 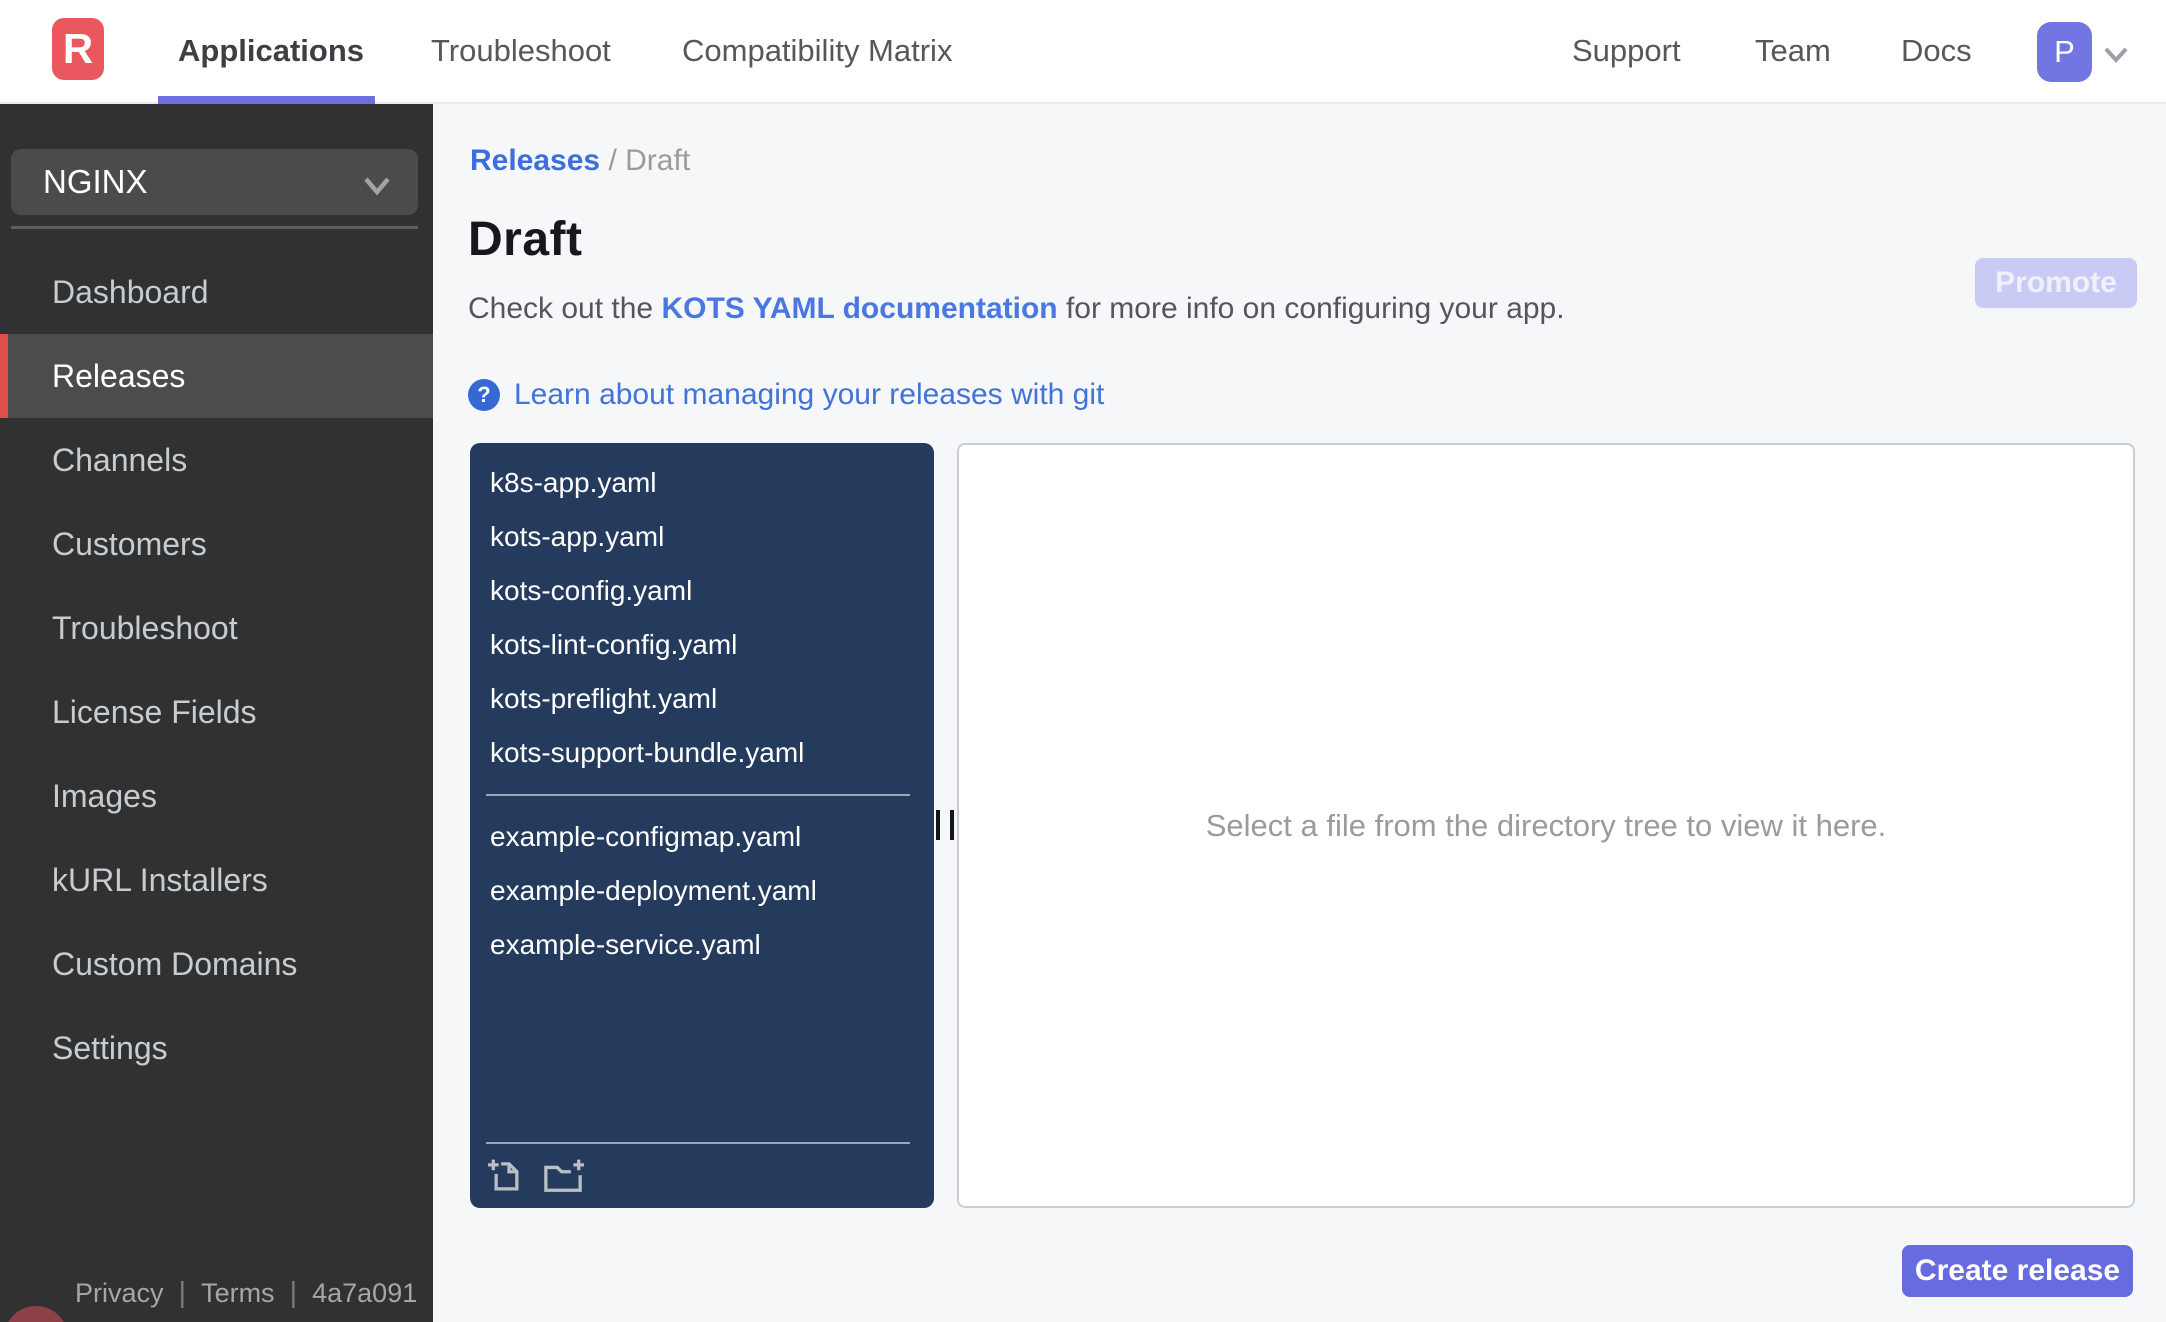 What do you see at coordinates (238, 1293) in the screenshot?
I see `terms-link: Terms` at bounding box center [238, 1293].